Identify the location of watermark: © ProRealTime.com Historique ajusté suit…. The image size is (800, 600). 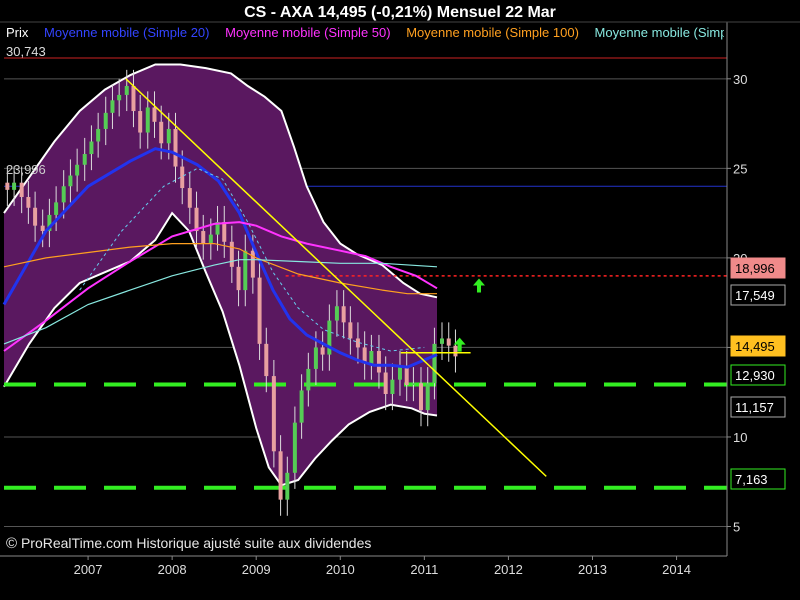
(188, 543).